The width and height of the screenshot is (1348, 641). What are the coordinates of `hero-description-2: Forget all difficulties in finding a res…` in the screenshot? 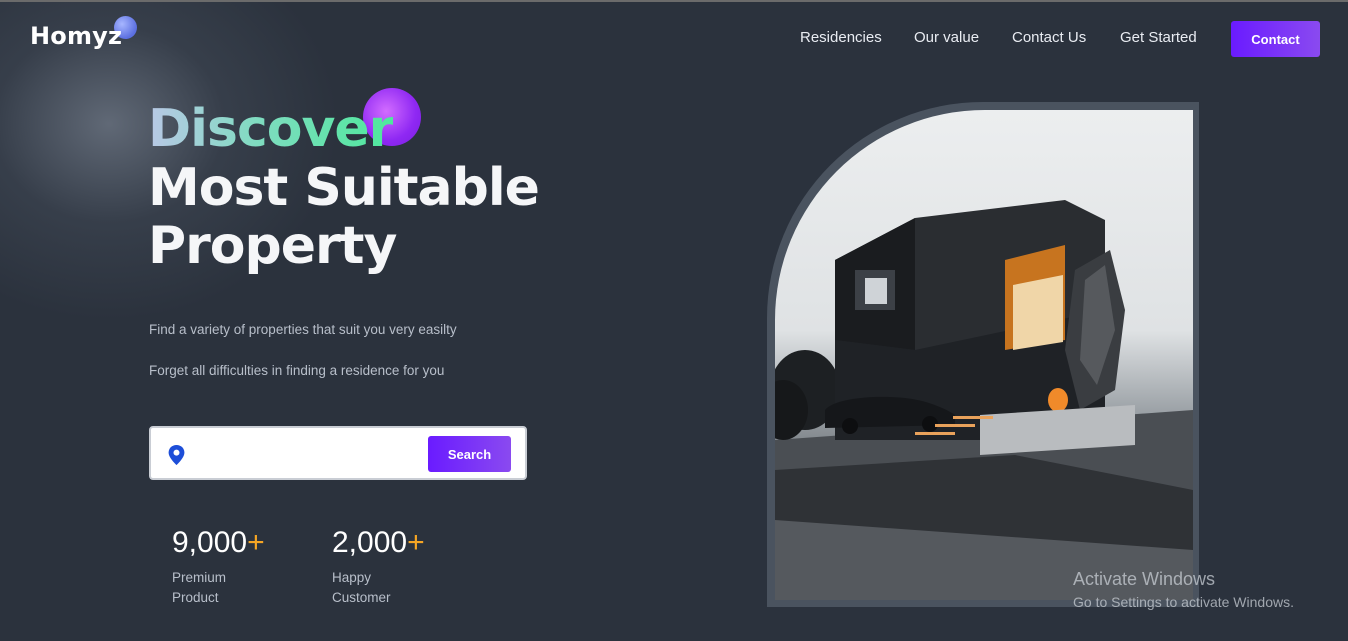 It's located at (297, 370).